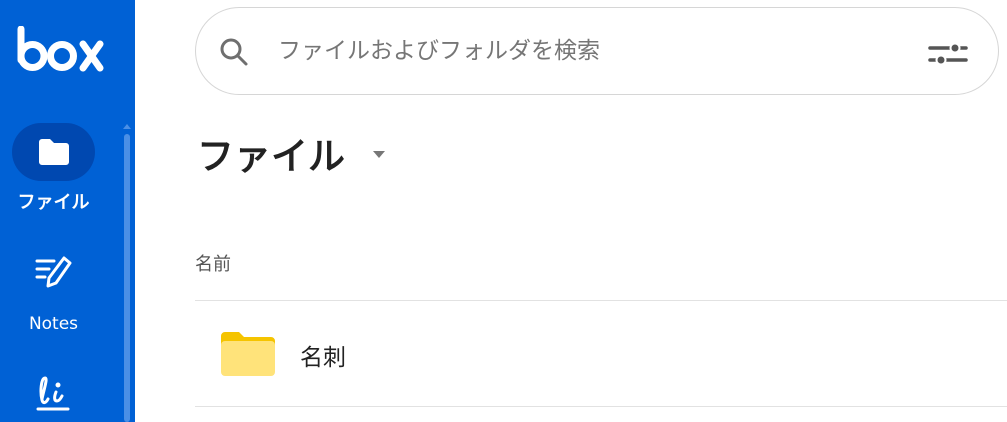 The image size is (1007, 422). I want to click on sidebar-item-files, so click(53, 152).